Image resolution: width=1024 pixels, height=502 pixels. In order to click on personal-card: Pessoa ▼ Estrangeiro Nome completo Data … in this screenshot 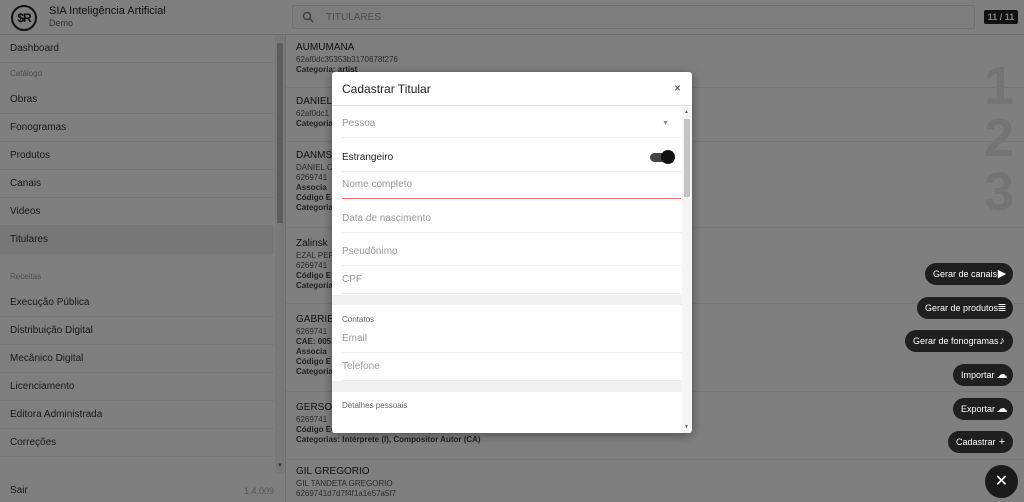, I will do `click(507, 201)`.